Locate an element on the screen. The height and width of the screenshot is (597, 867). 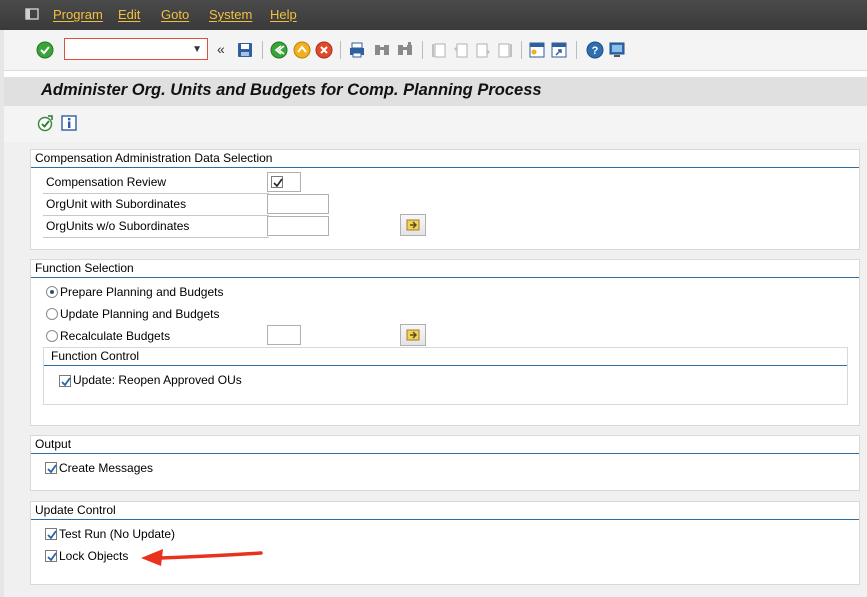
recalculate-label: Recalculate Budgets is located at coordinates (115, 336).